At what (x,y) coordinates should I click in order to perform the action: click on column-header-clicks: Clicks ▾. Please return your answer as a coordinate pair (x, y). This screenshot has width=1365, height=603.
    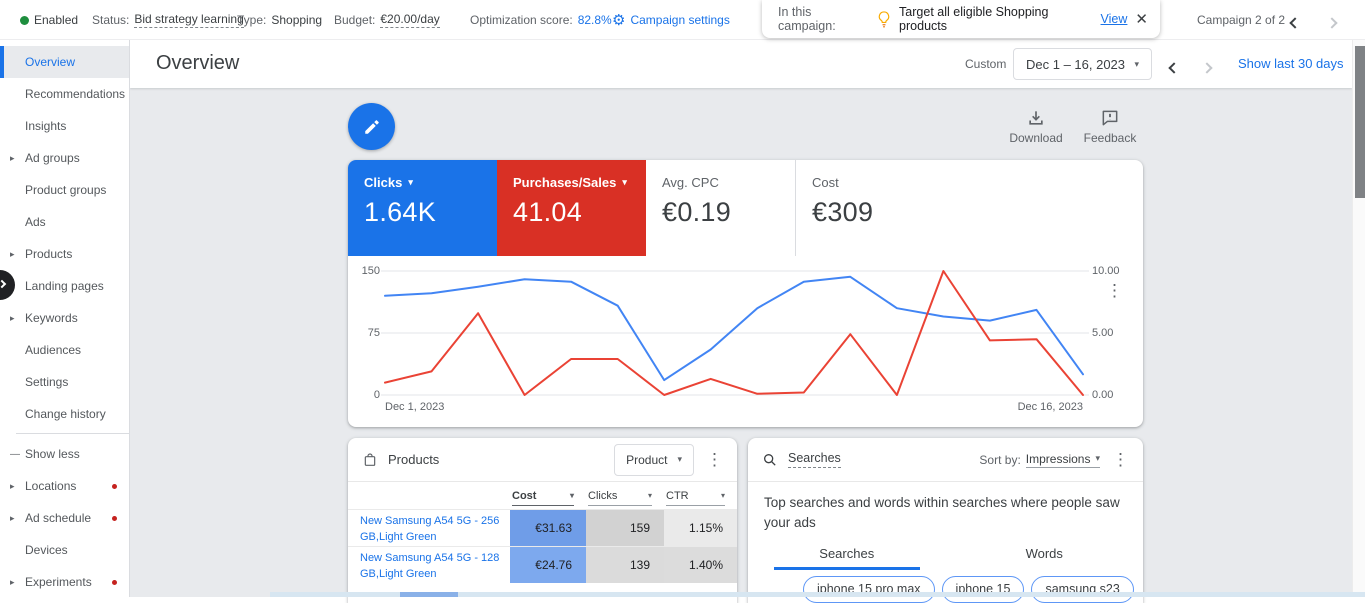
    Looking at the image, I should click on (620, 498).